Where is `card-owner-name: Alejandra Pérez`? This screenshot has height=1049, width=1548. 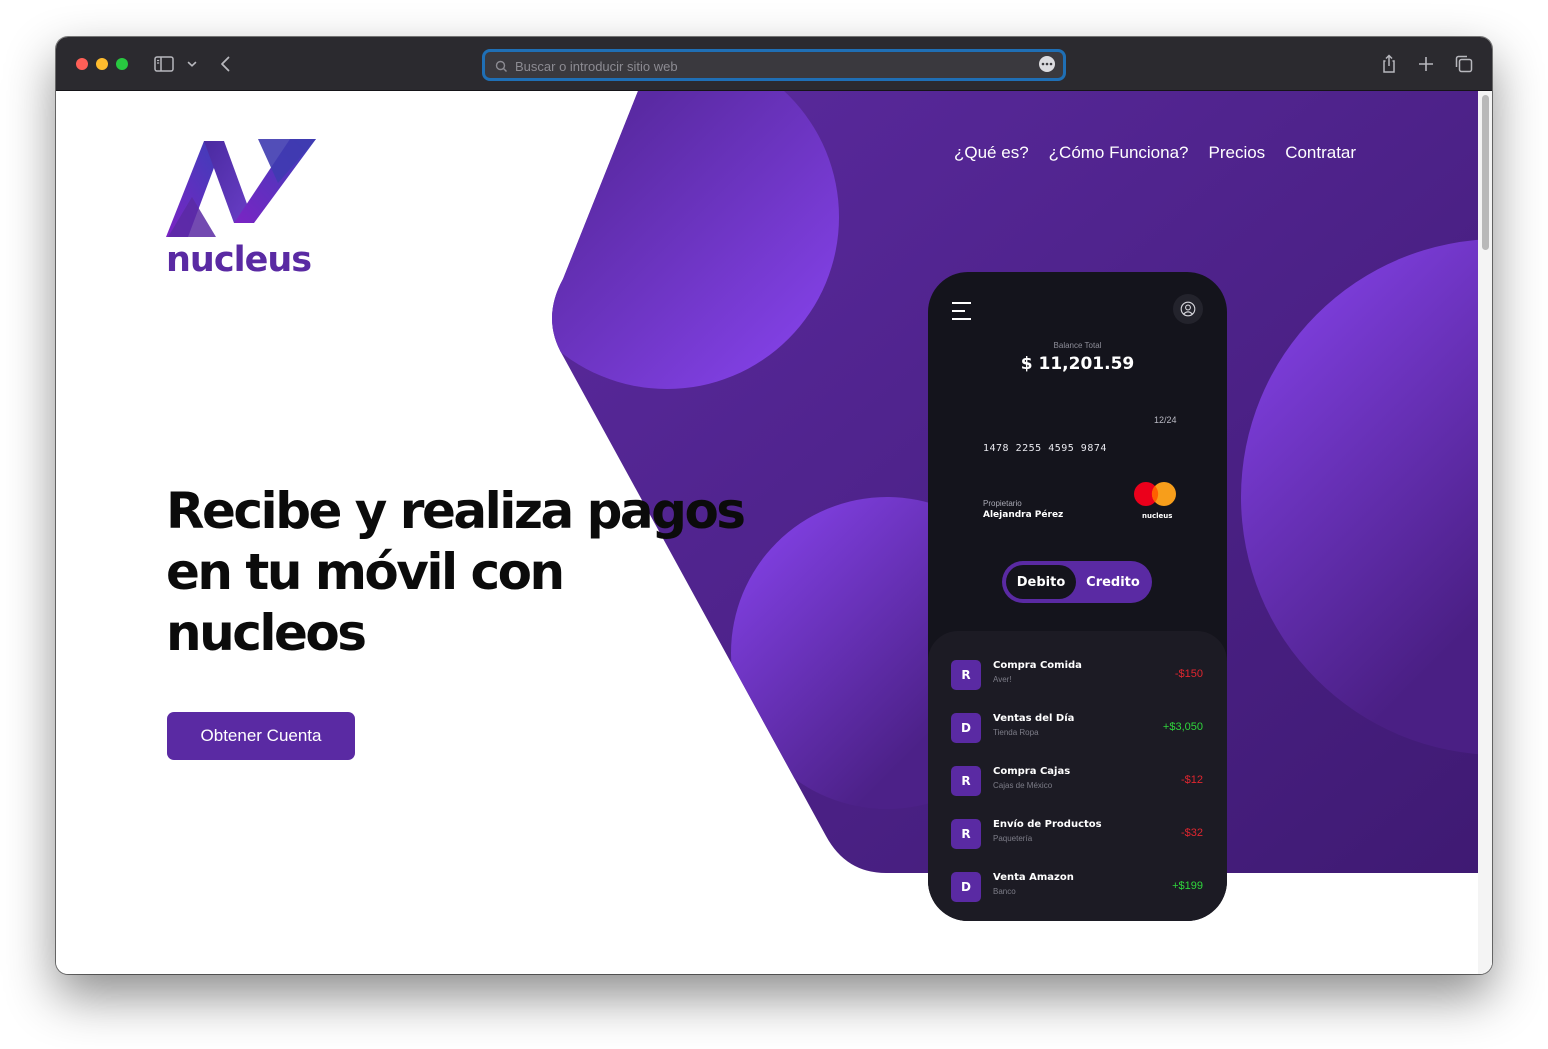 card-owner-name: Alejandra Pérez is located at coordinates (1023, 515).